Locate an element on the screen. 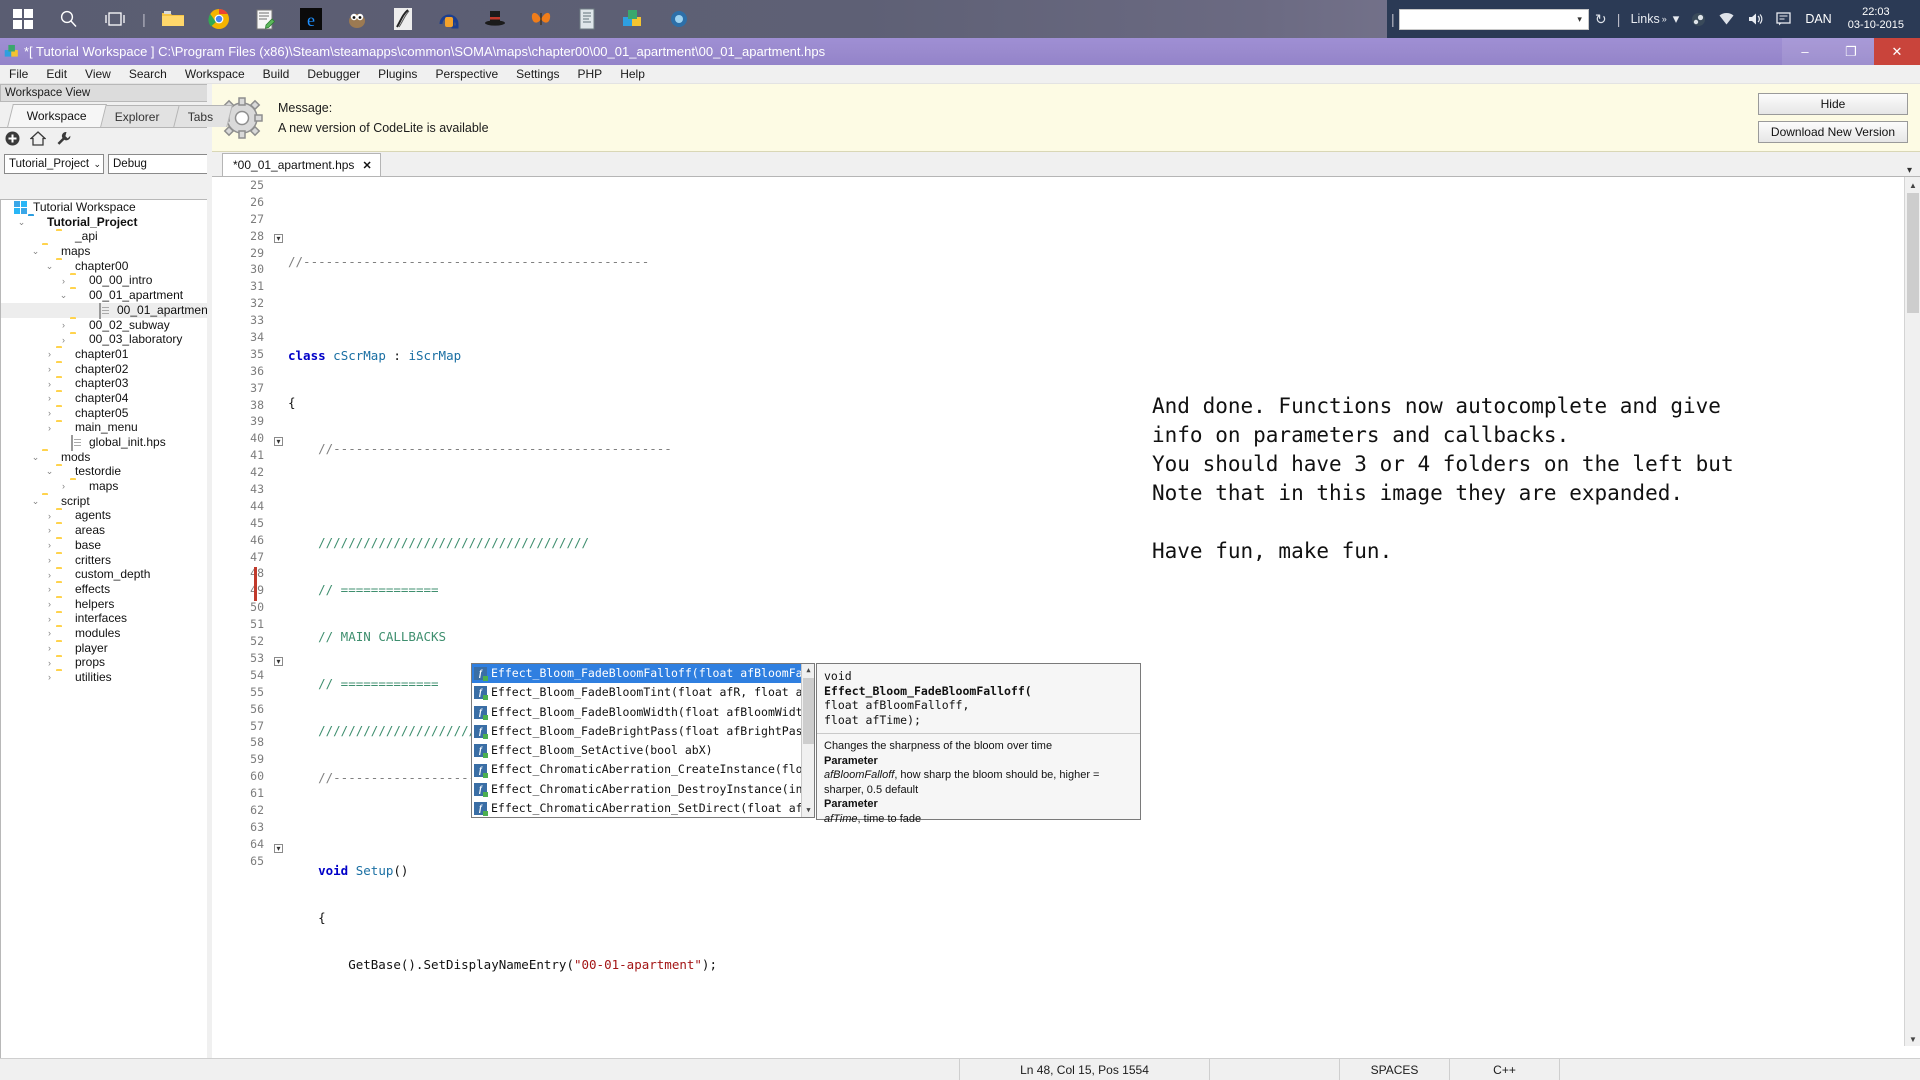 This screenshot has width=1920, height=1080. chevron-down-icon: ▾ is located at coordinates (1579, 19).